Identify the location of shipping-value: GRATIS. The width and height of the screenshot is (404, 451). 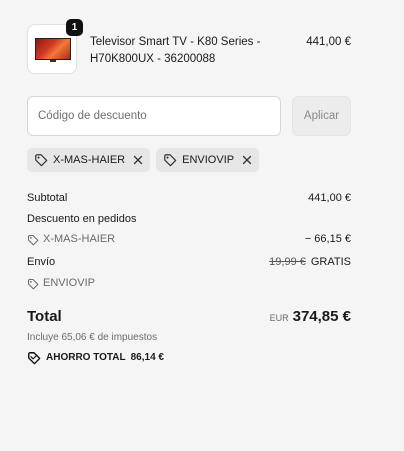
(330, 262).